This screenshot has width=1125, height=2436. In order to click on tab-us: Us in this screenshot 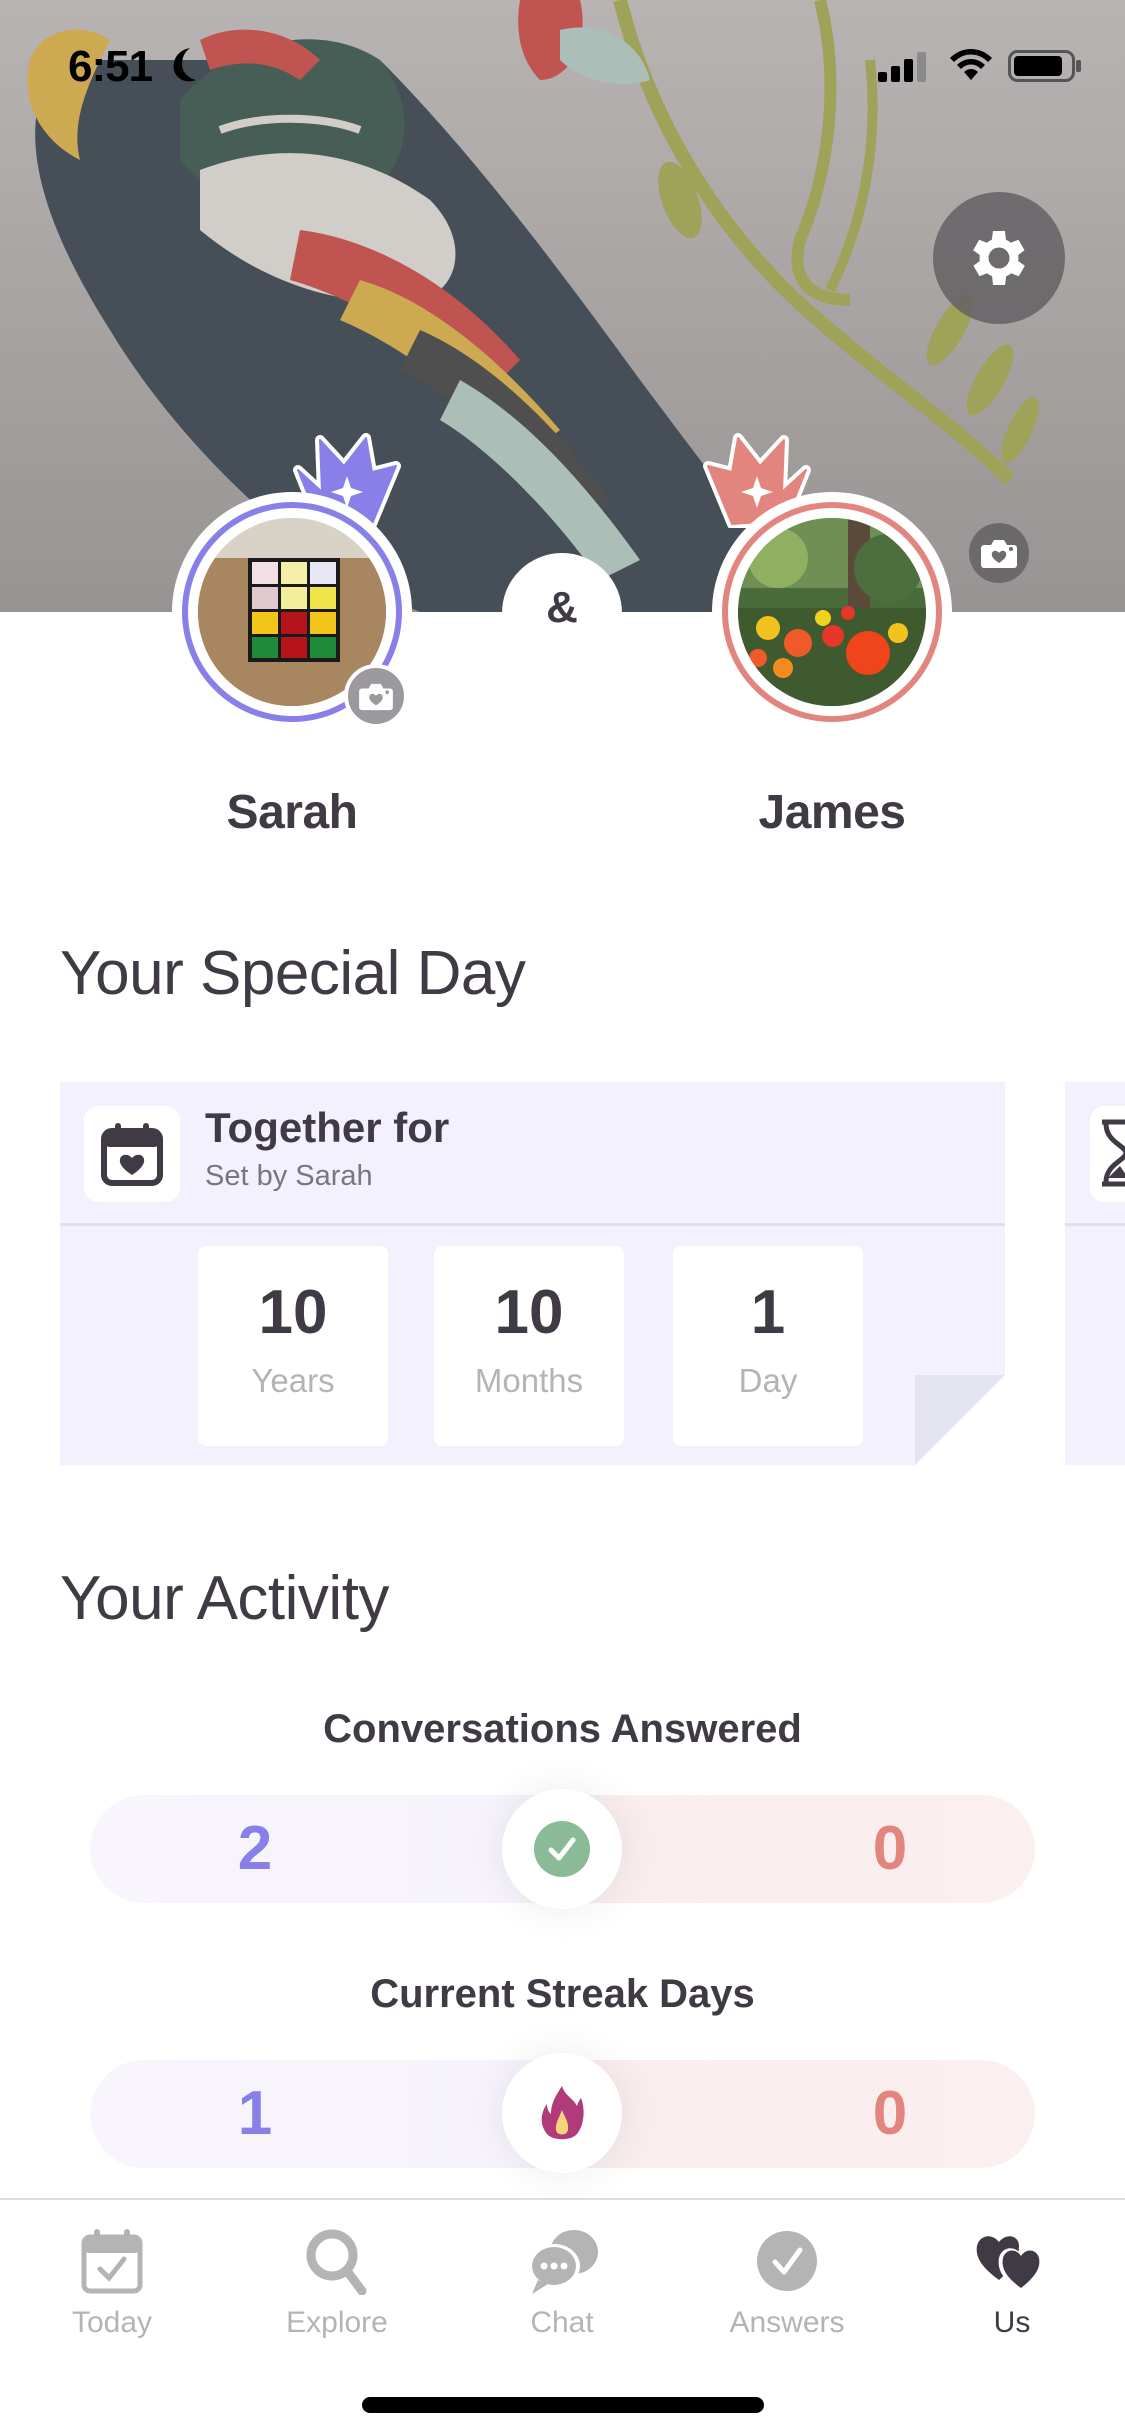, I will do `click(1012, 2289)`.